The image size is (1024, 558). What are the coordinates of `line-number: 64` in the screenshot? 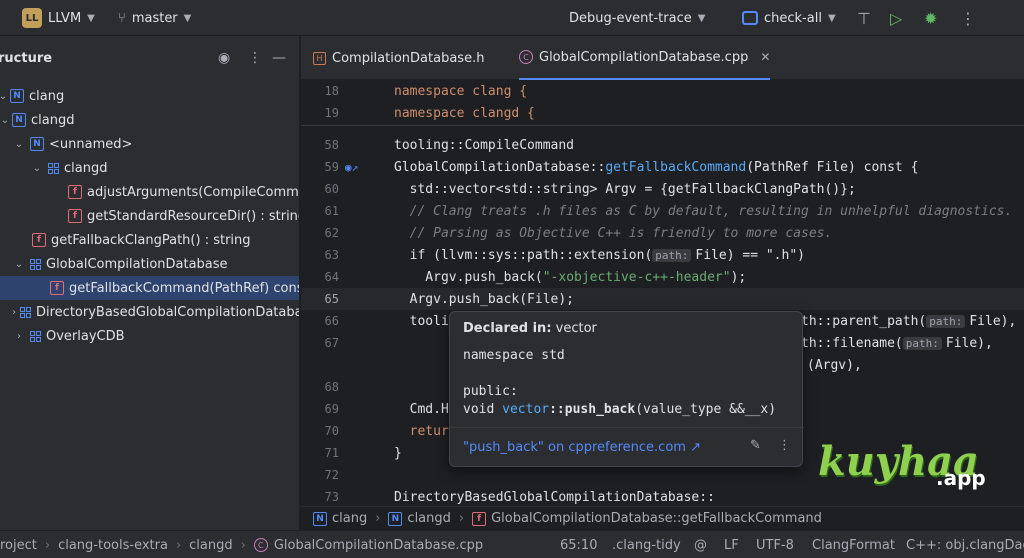 It's located at (331, 277).